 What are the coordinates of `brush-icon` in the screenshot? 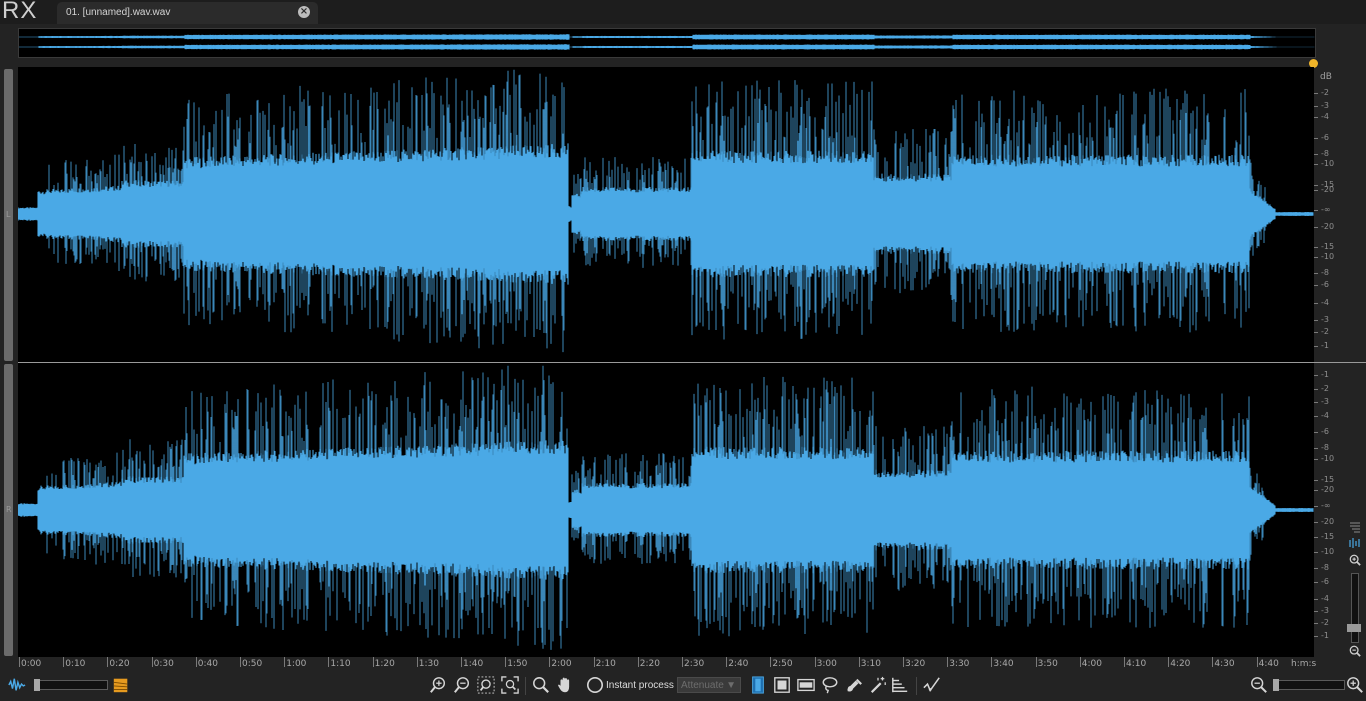 It's located at (854, 685).